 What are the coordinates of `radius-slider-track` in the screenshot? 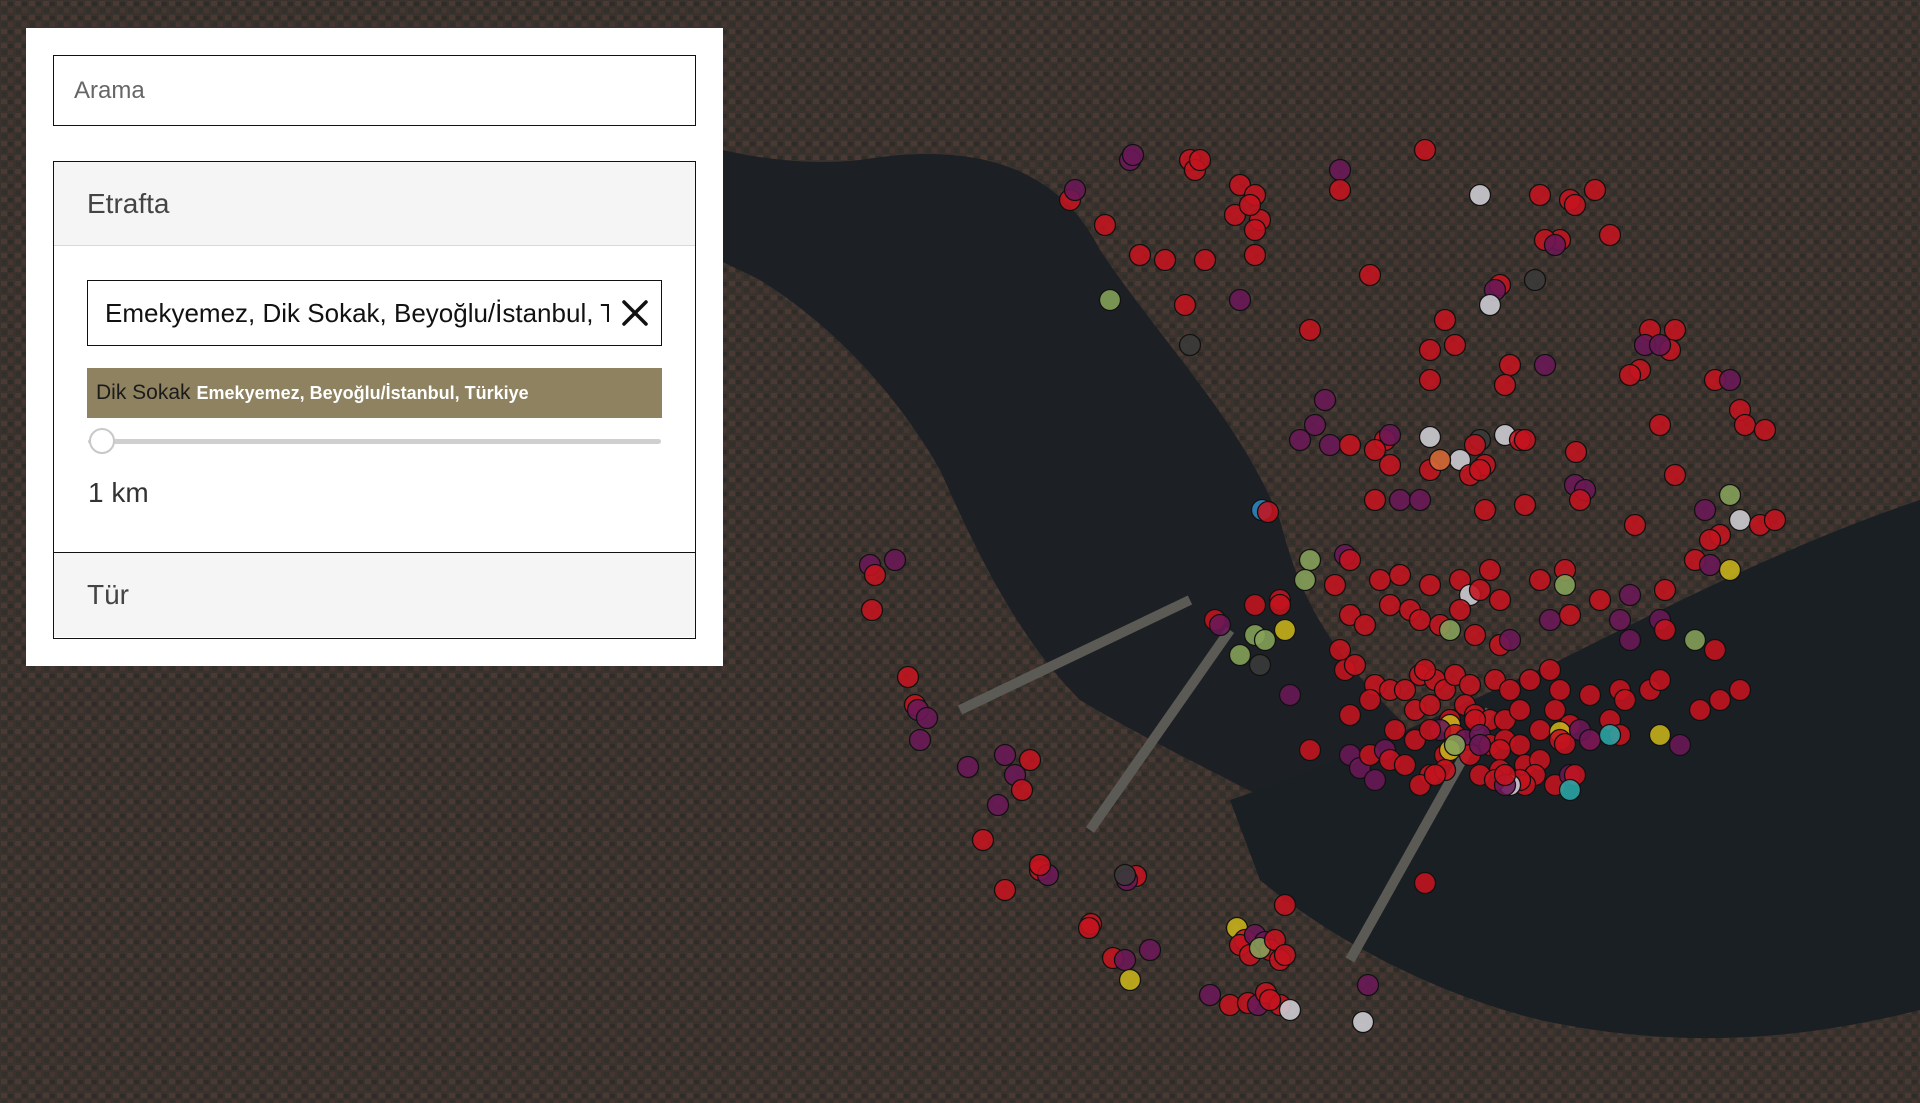 It's located at (374, 441).